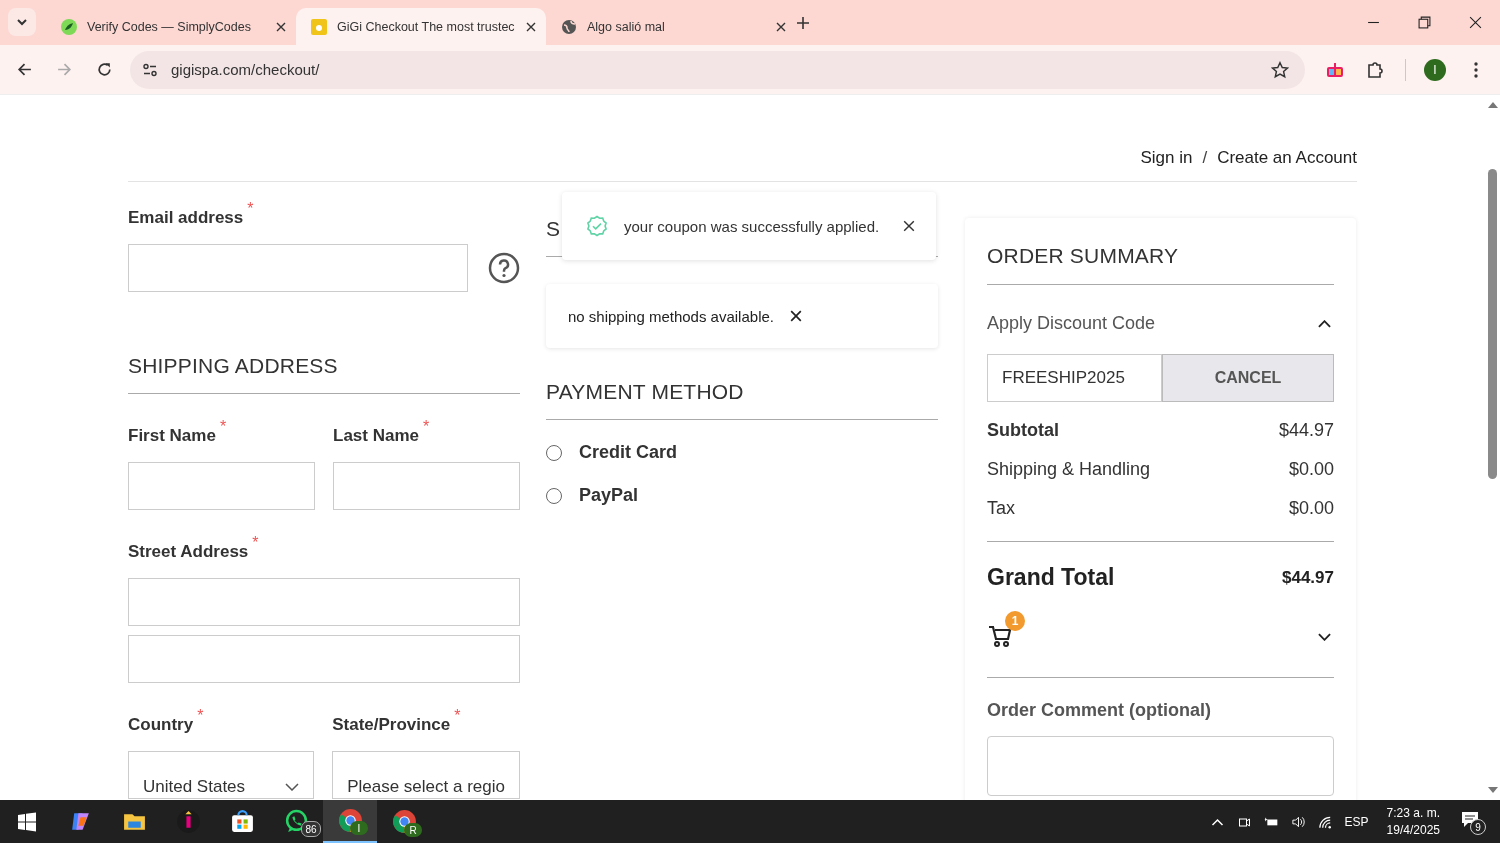 Image resolution: width=1500 pixels, height=843 pixels. I want to click on field-label: State/Province, so click(391, 725).